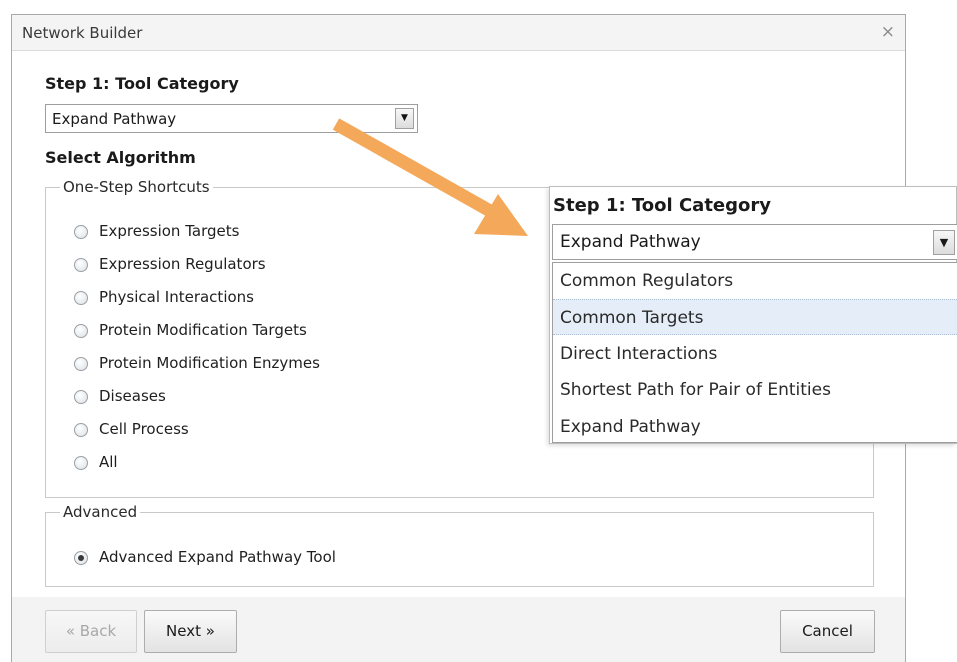  I want to click on back-button: « Back, so click(91, 631).